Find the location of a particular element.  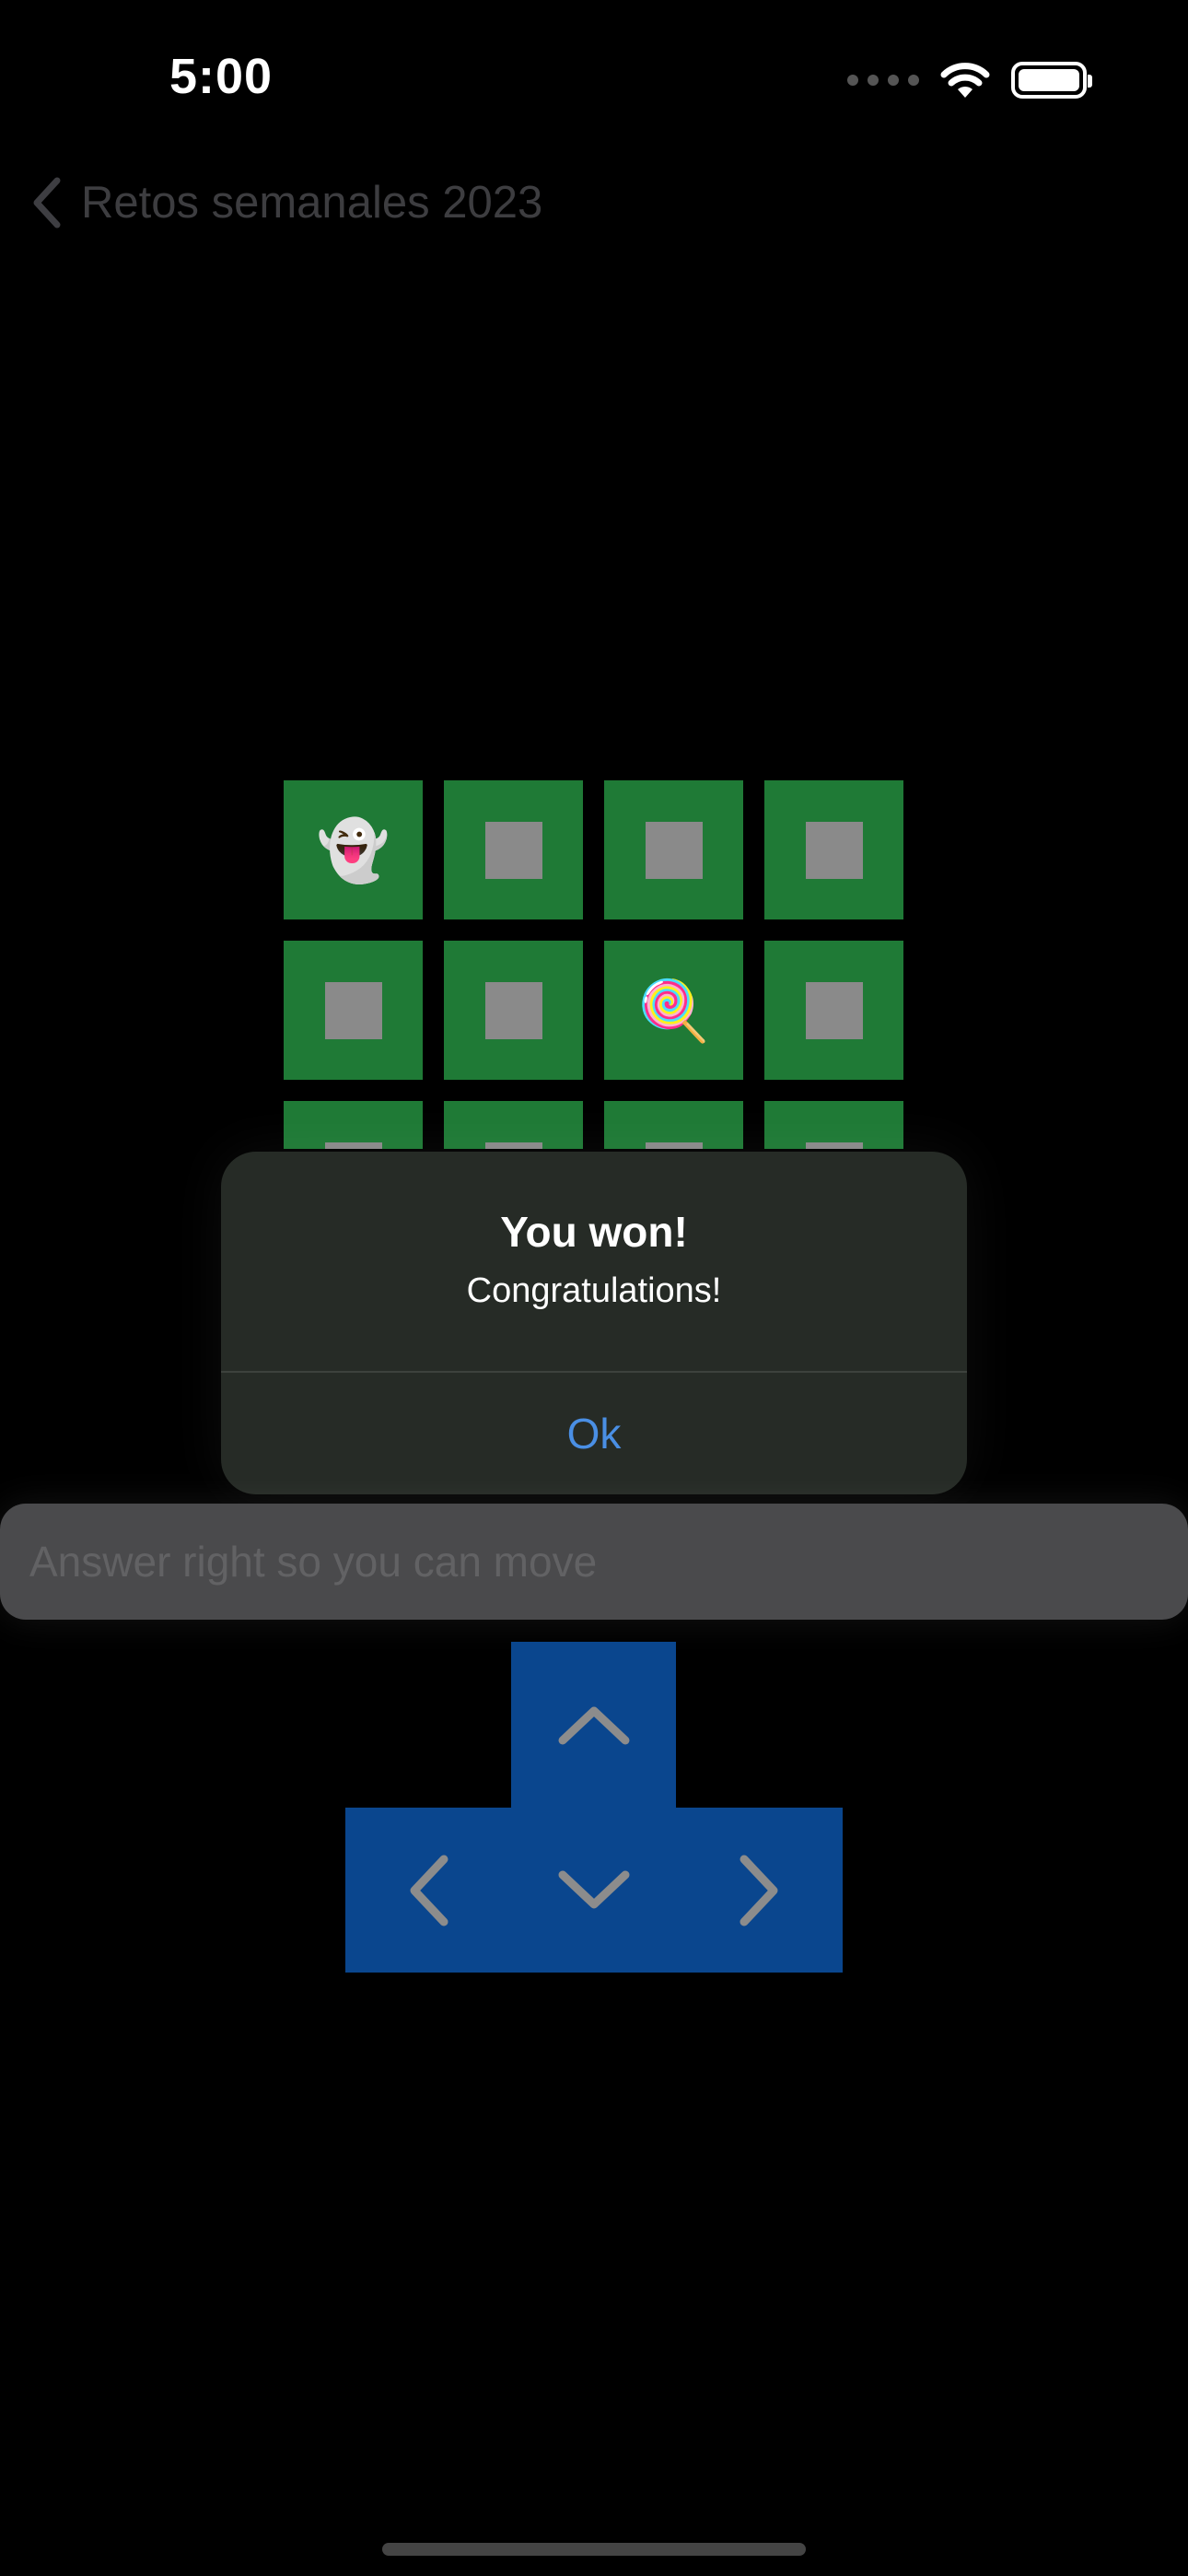

ghost-icon: 👻 is located at coordinates (353, 850).